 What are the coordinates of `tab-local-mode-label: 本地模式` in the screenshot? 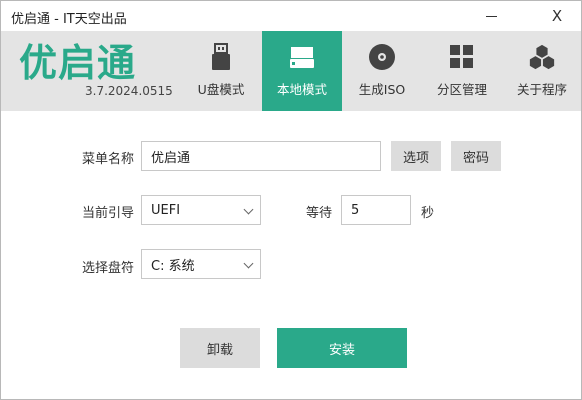 It's located at (301, 89).